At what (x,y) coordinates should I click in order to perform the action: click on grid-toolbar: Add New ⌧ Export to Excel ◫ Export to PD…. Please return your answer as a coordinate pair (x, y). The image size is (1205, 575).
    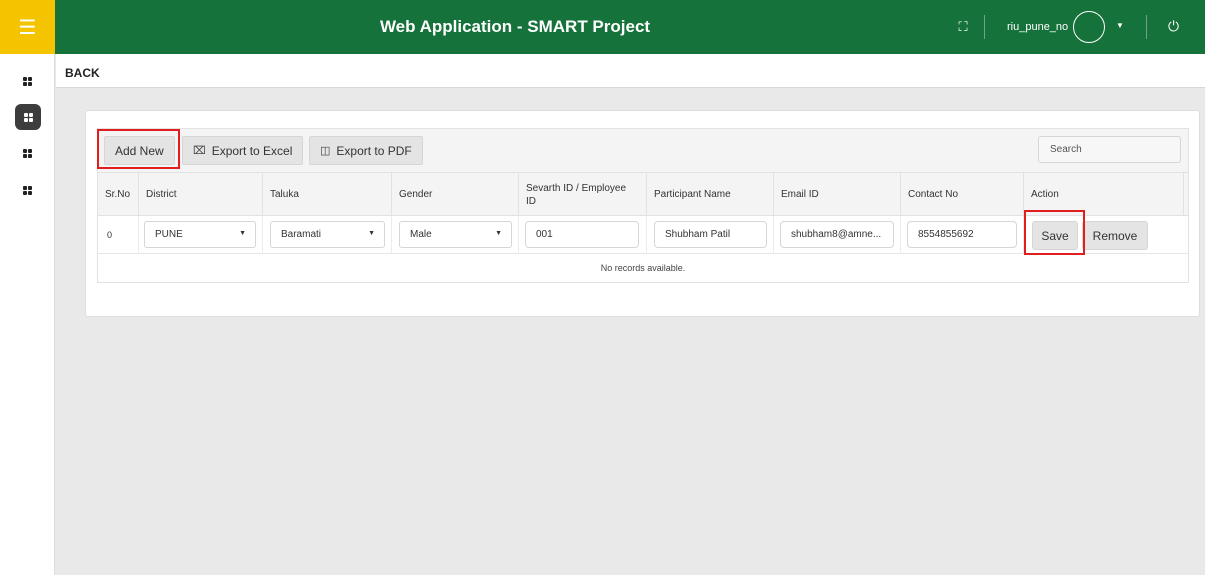
    Looking at the image, I should click on (643, 150).